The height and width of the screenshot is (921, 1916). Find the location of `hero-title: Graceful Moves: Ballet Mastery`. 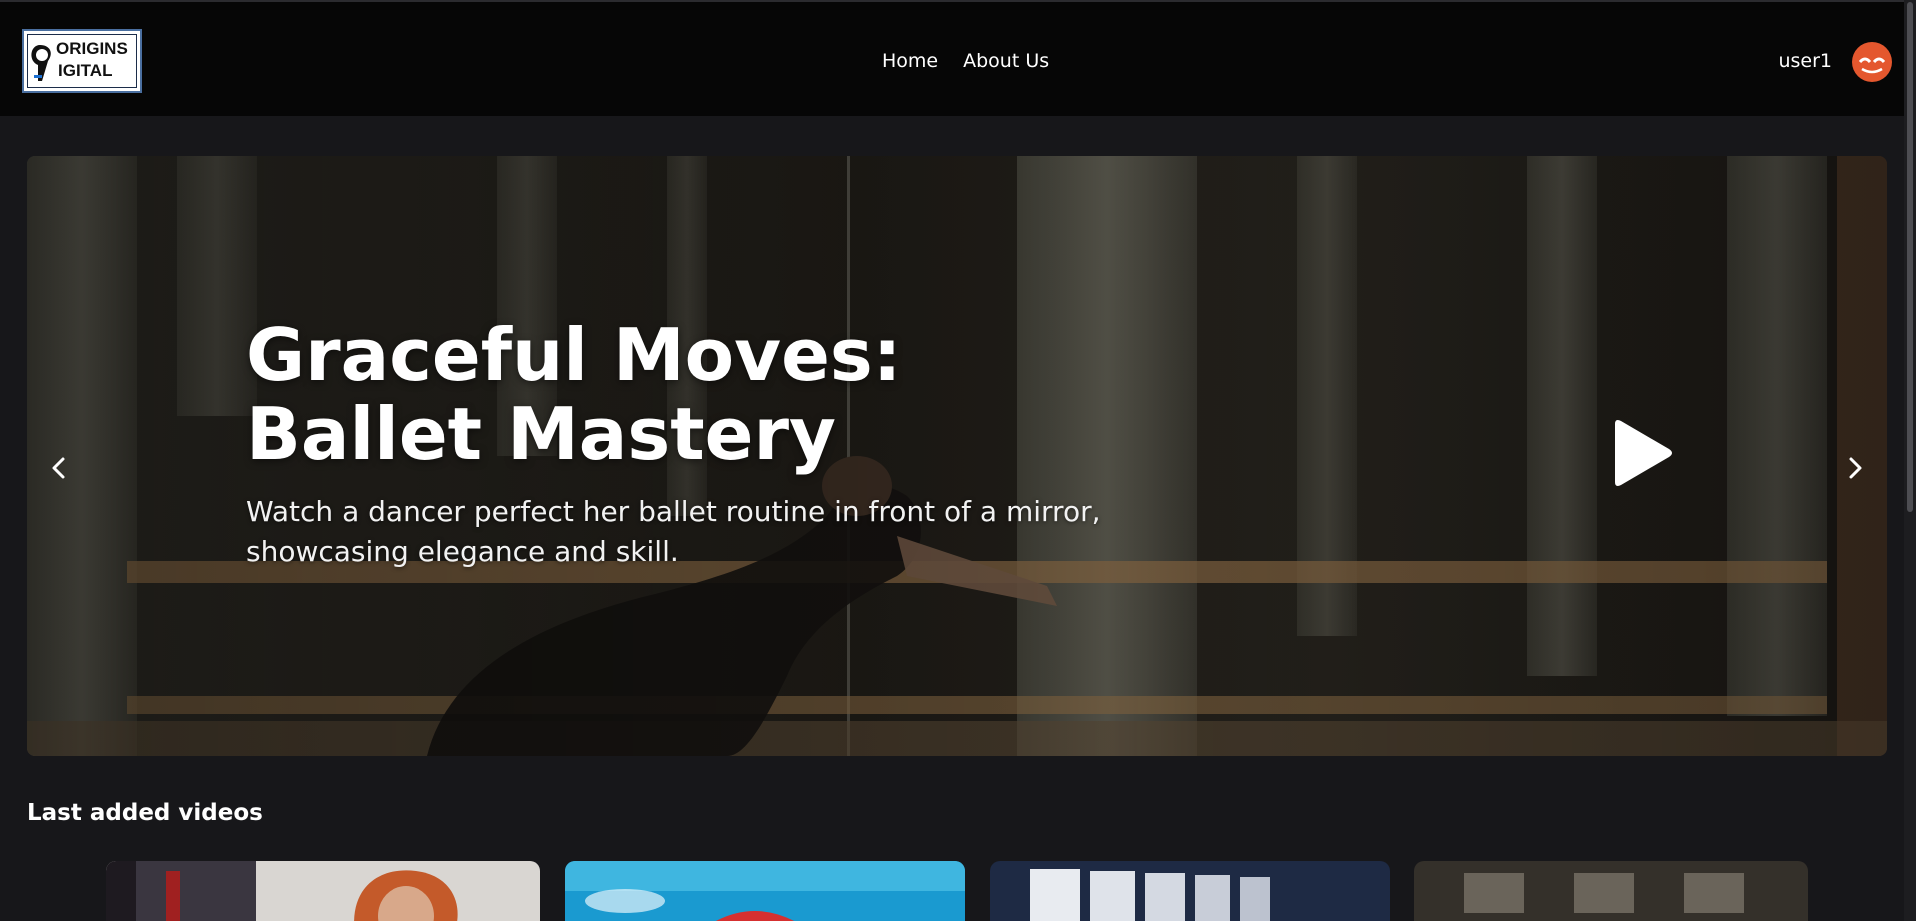

hero-title: Graceful Moves: Ballet Mastery is located at coordinates (574, 394).